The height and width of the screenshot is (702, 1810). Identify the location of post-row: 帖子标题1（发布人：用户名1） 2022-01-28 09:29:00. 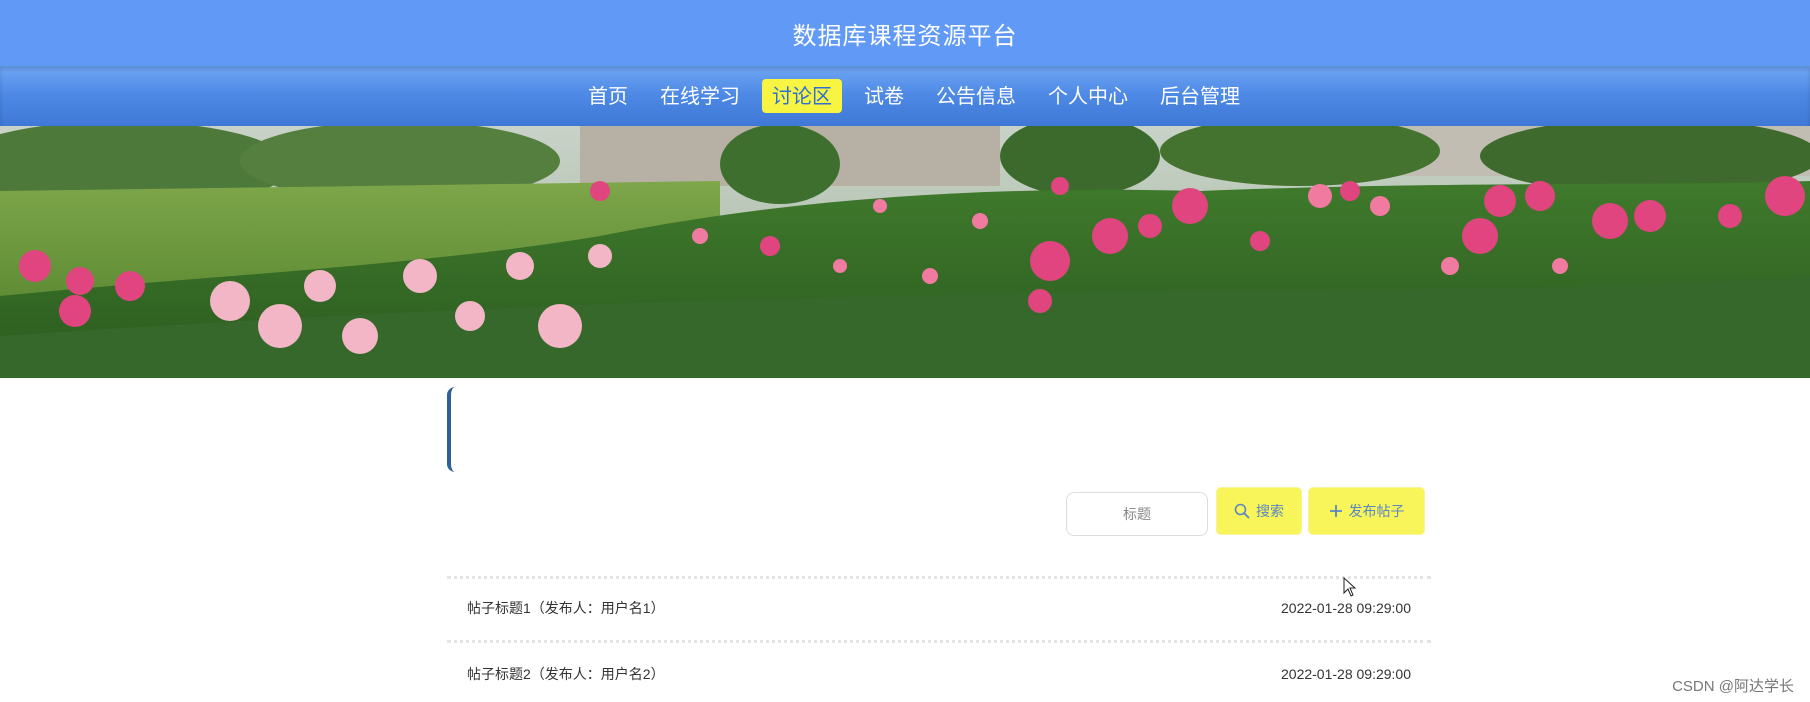
(939, 608).